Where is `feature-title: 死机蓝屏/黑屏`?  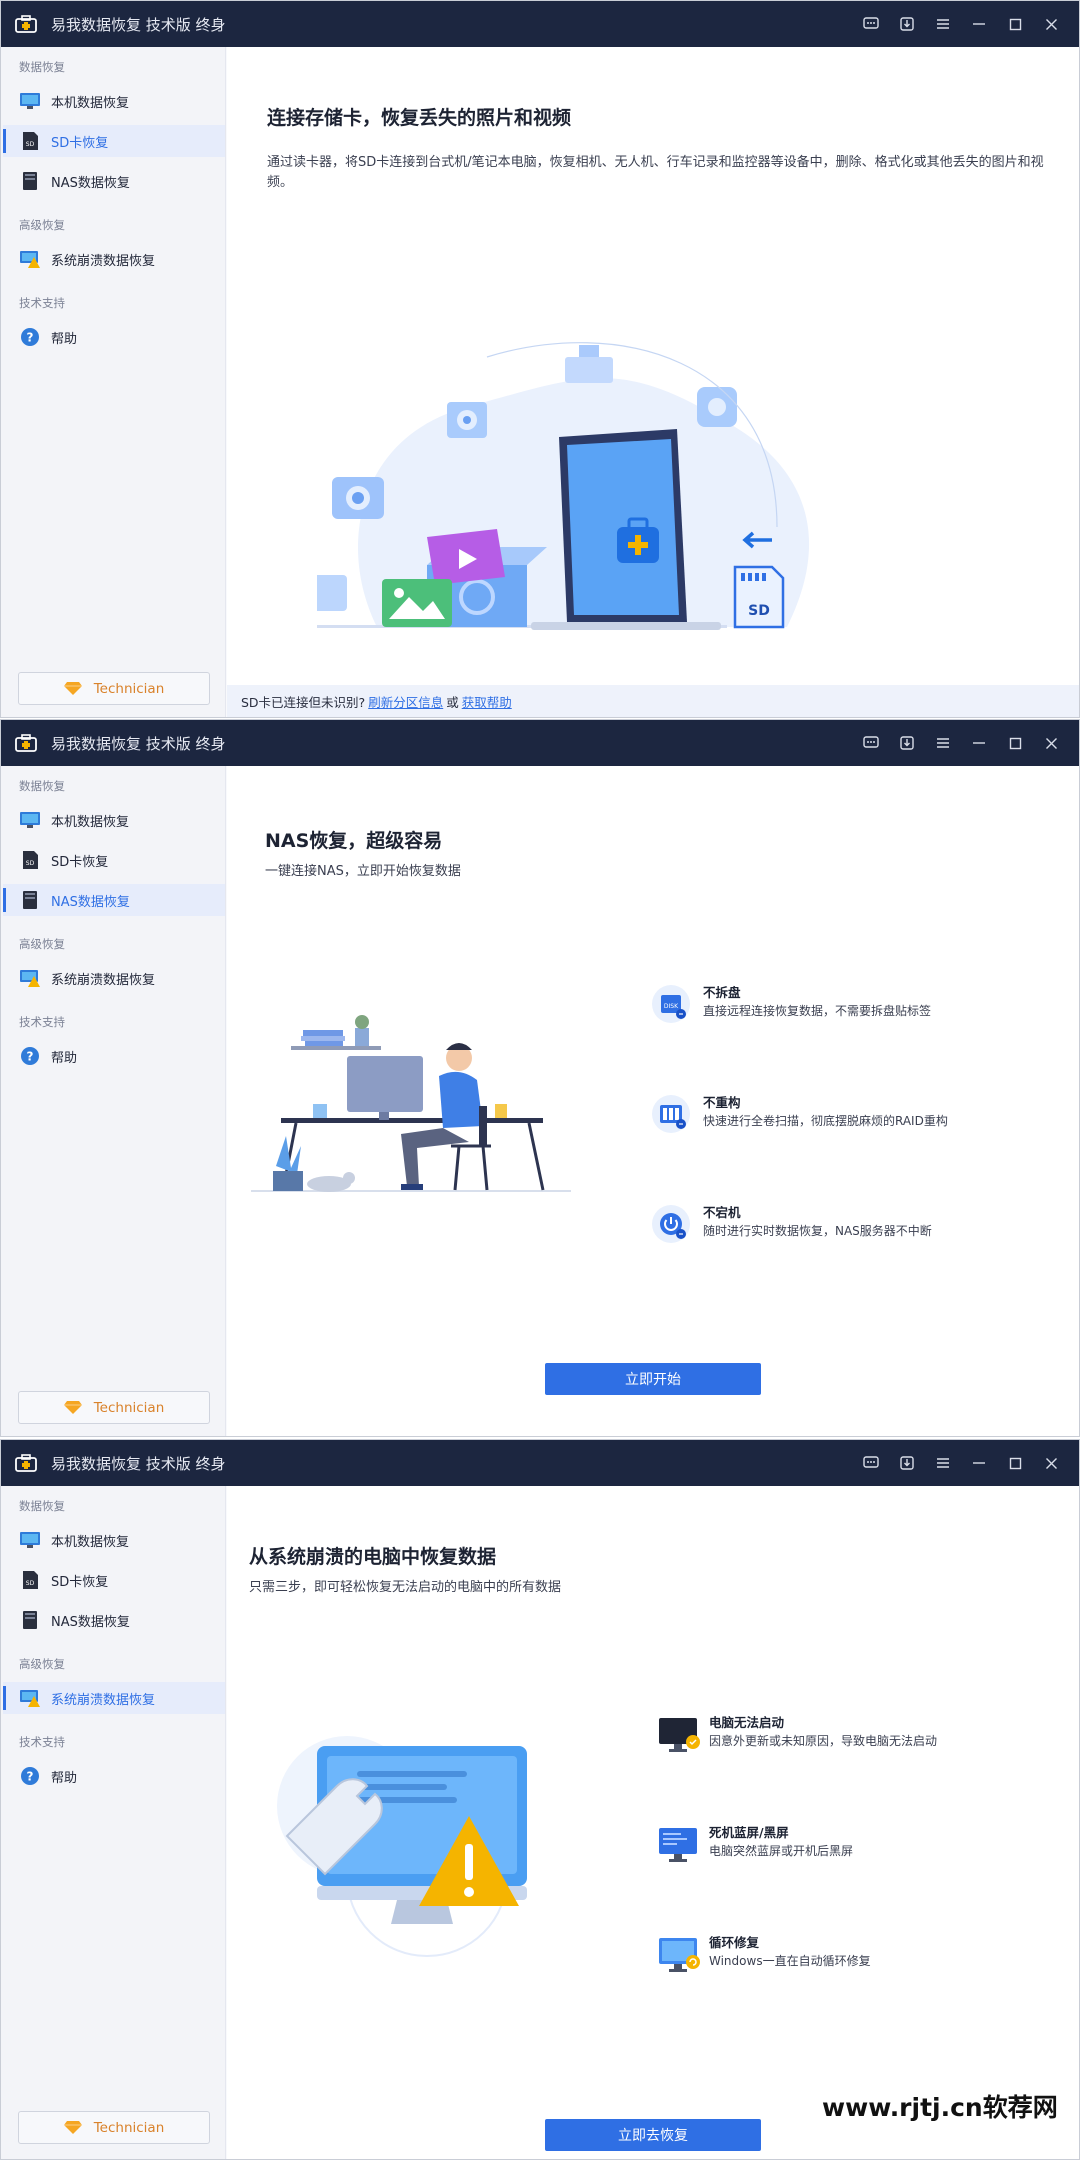 feature-title: 死机蓝屏/黑屏 is located at coordinates (749, 1832).